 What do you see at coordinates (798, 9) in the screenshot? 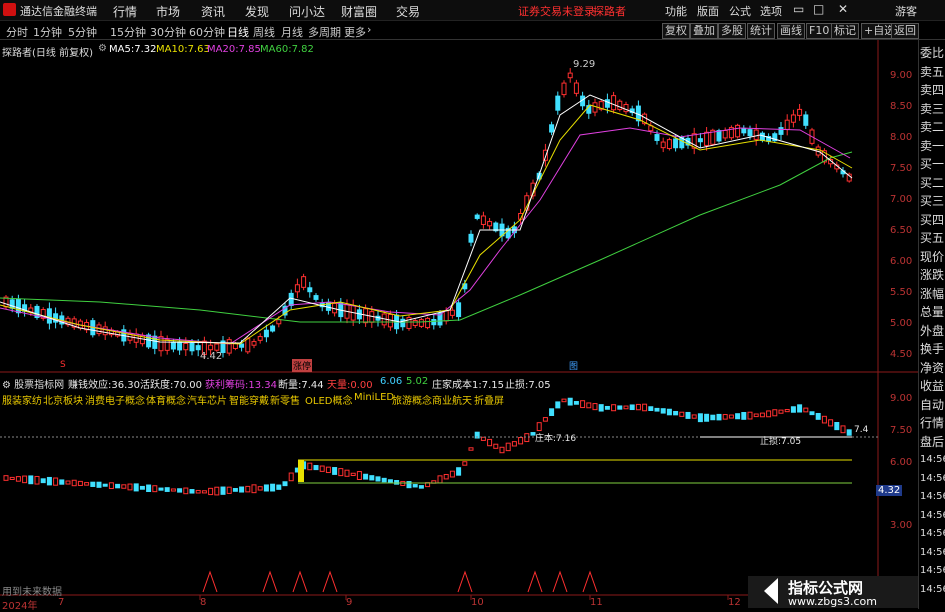
I see `minimize-icon: ▭` at bounding box center [798, 9].